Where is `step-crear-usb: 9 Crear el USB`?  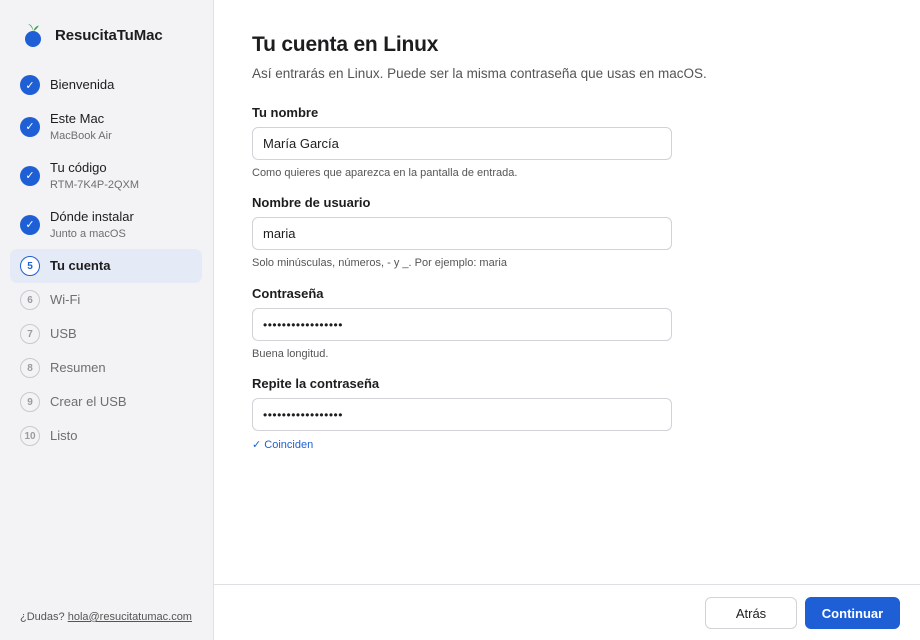
step-crear-usb: 9 Crear el USB is located at coordinates (106, 402).